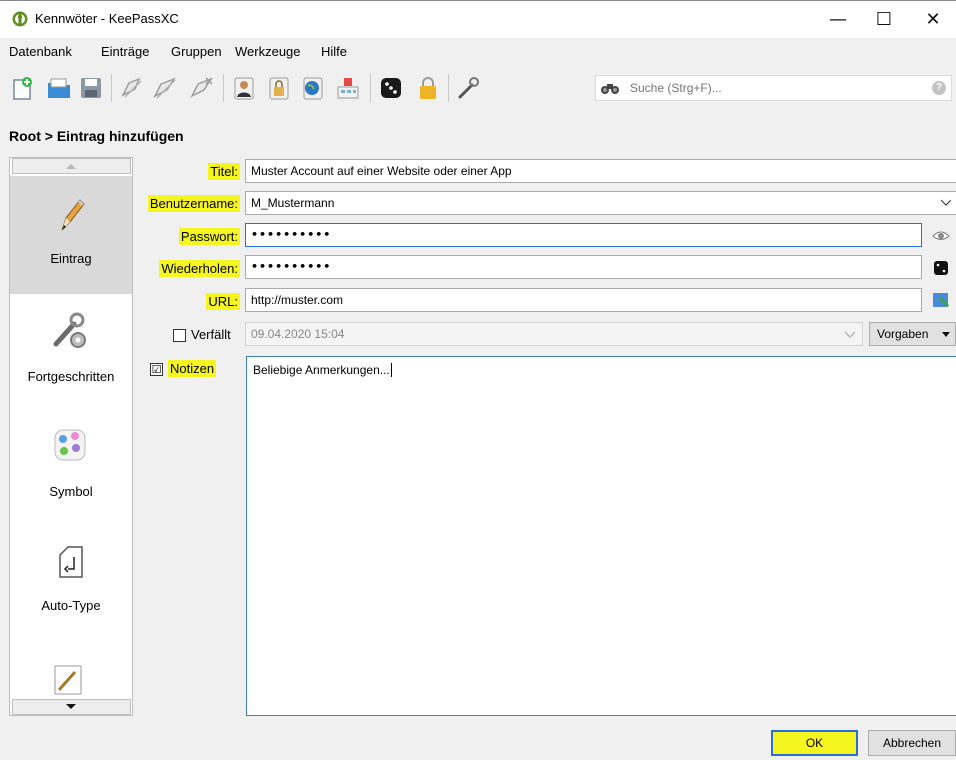 This screenshot has width=956, height=760. Describe the element at coordinates (40, 51) in the screenshot. I see `menu-datenbank: Datenbank` at that location.